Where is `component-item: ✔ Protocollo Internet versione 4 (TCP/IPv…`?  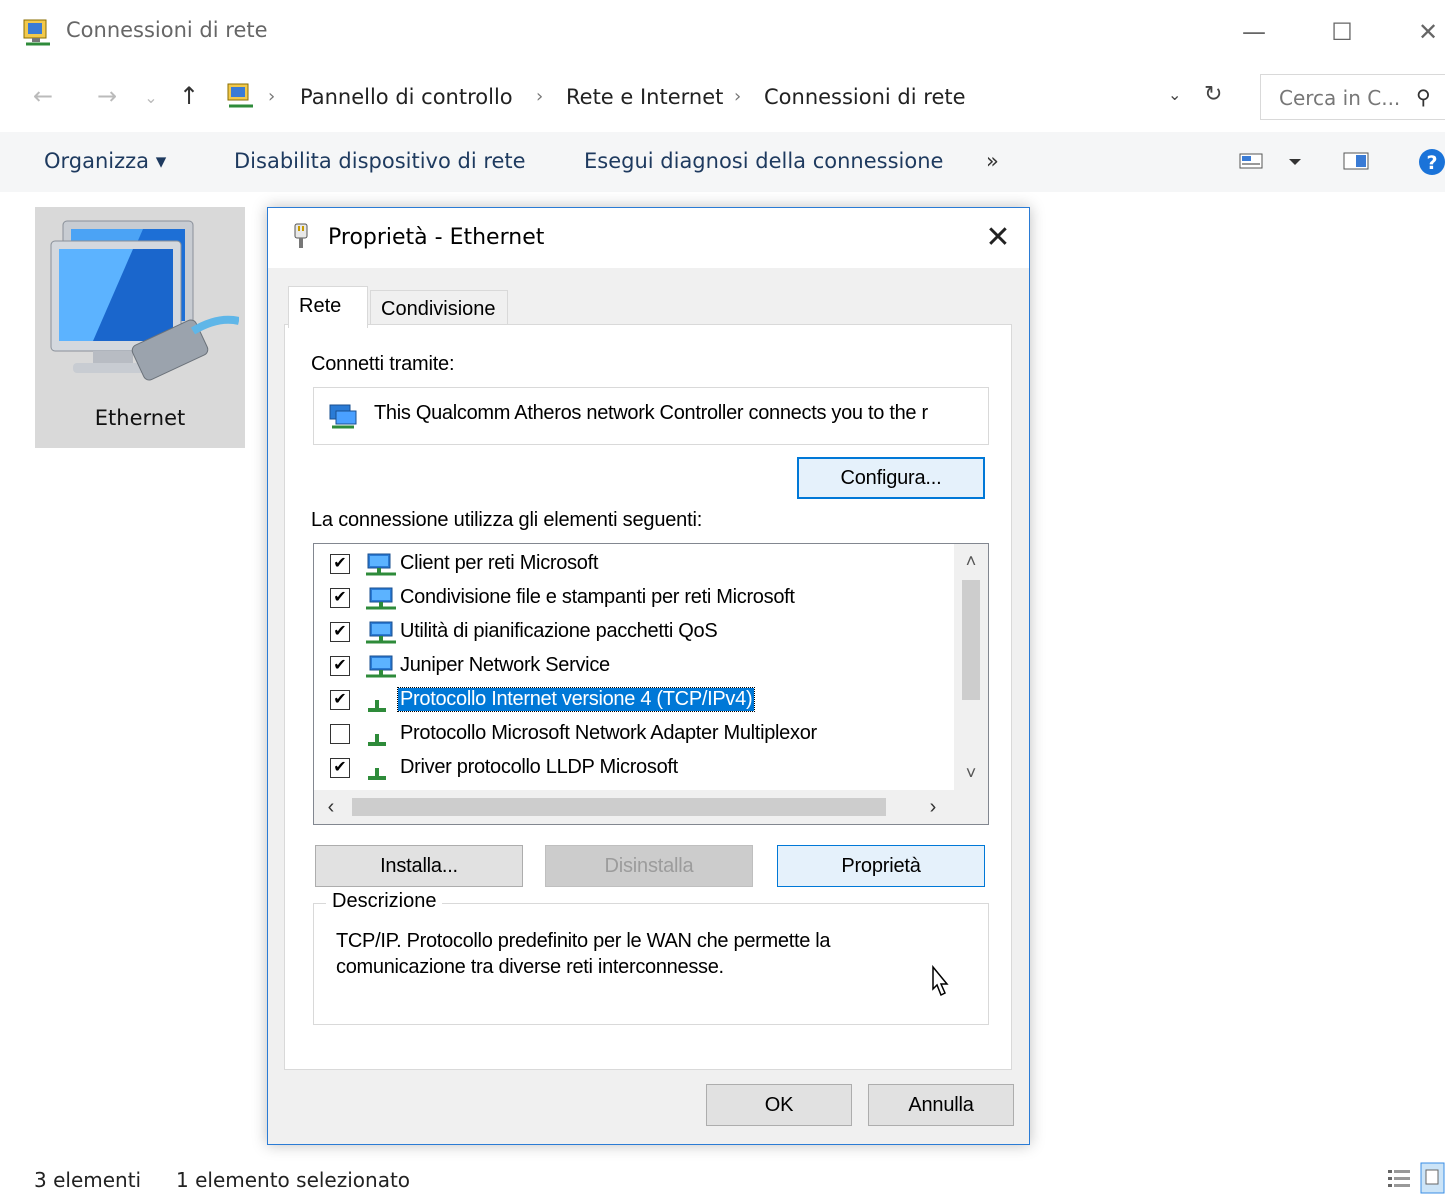
component-item: ✔ Protocollo Internet versione 4 (TCP/IPv… is located at coordinates (632, 701).